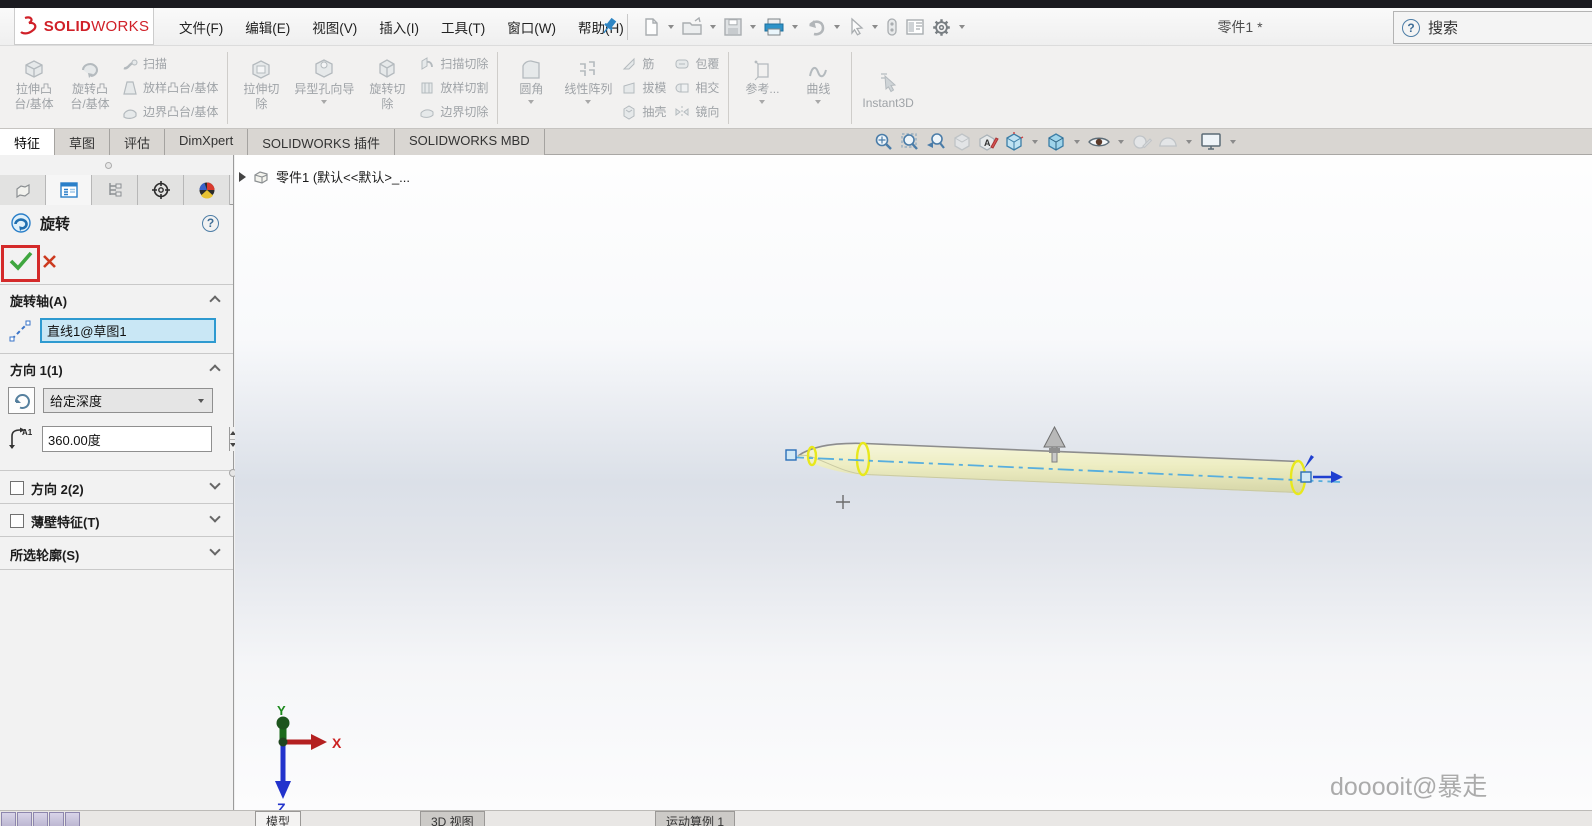  Describe the element at coordinates (399, 27) in the screenshot. I see `menu-insert: 插入(I)` at that location.